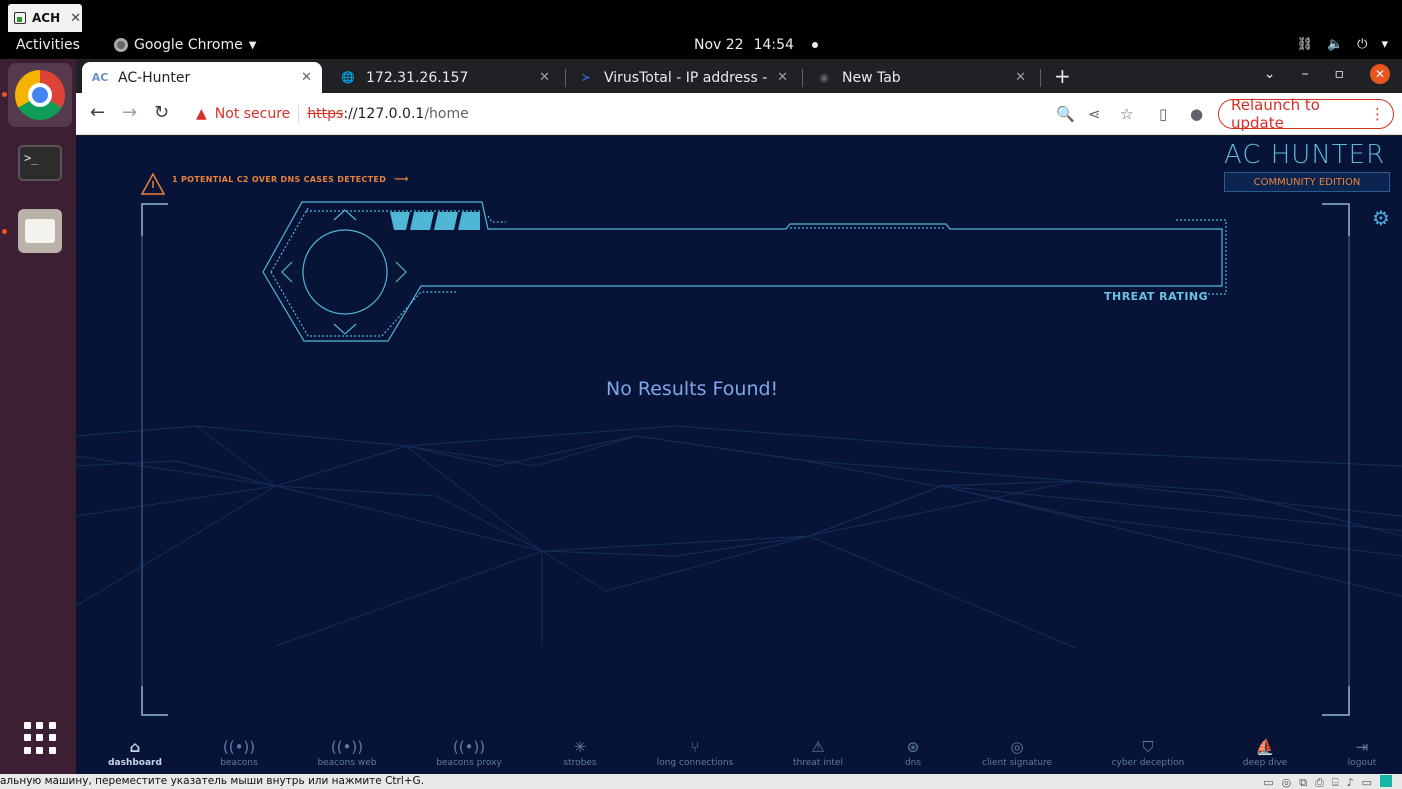  Describe the element at coordinates (202, 77) in the screenshot. I see `tab-ac-hunter: AC AC-Hunter ✕` at that location.